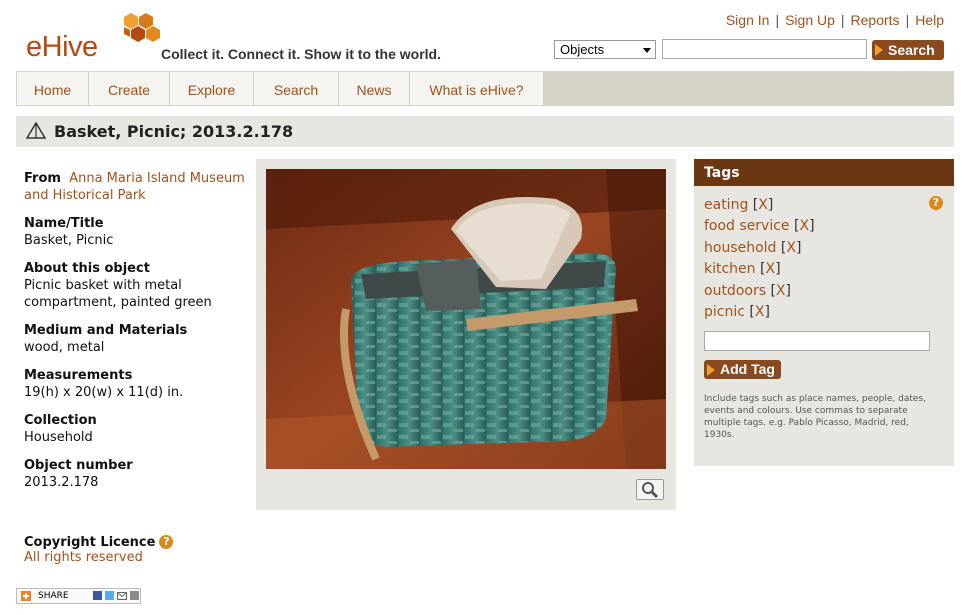  What do you see at coordinates (735, 291) in the screenshot?
I see `tag-link: outdoors` at bounding box center [735, 291].